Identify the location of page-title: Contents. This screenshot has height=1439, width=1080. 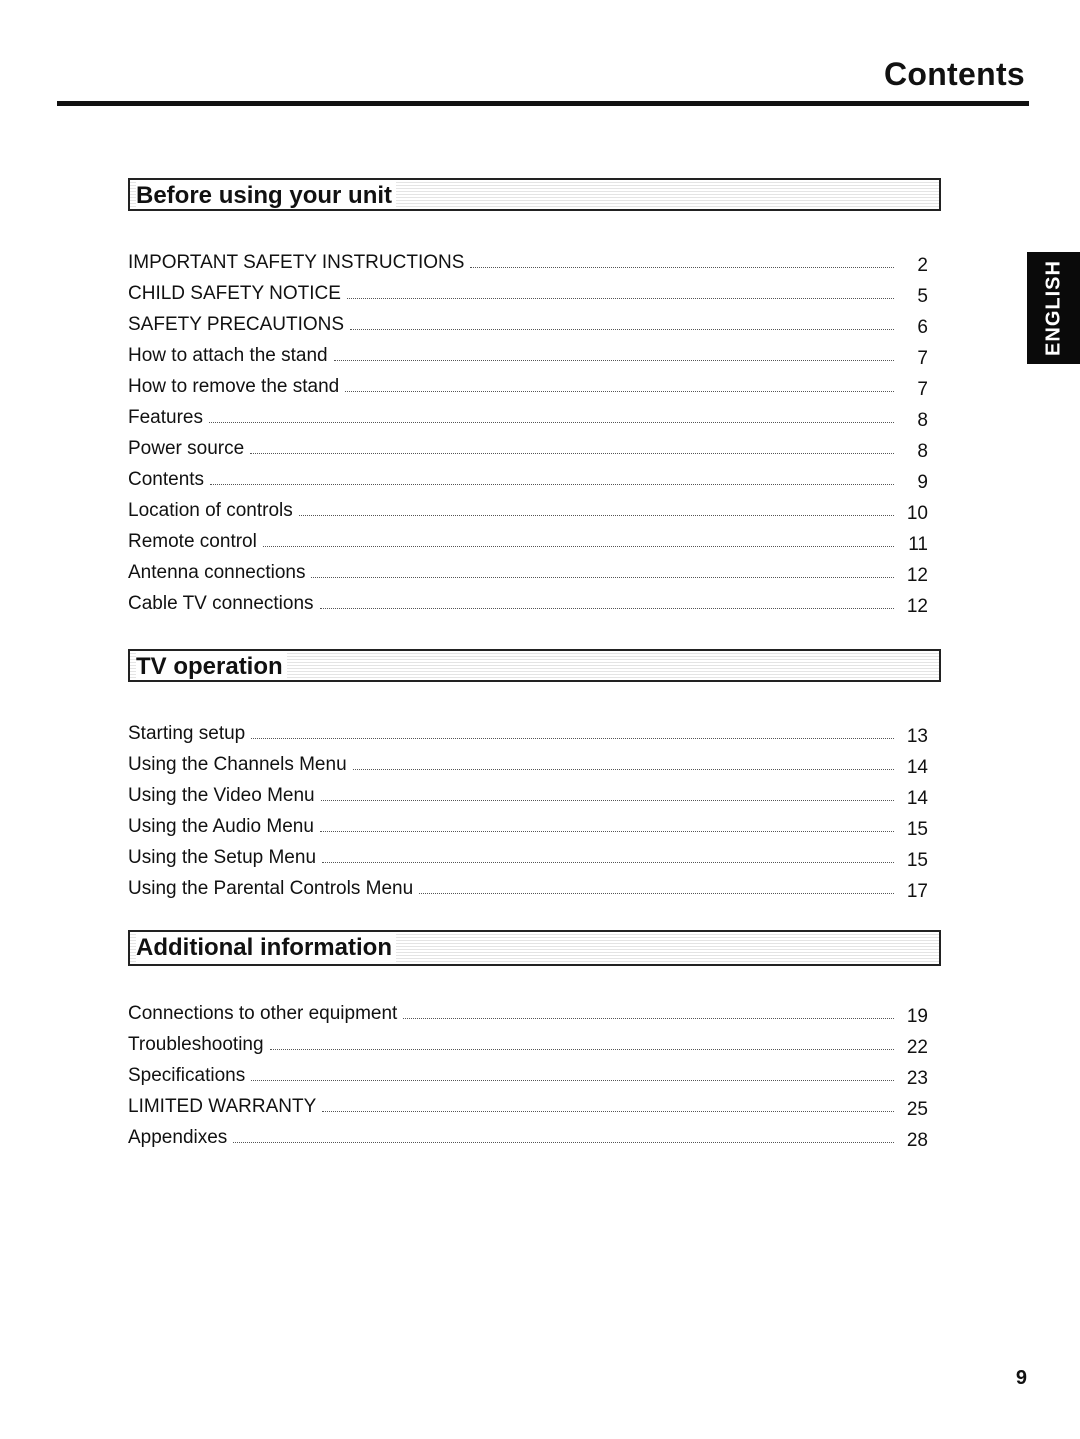
(954, 74).